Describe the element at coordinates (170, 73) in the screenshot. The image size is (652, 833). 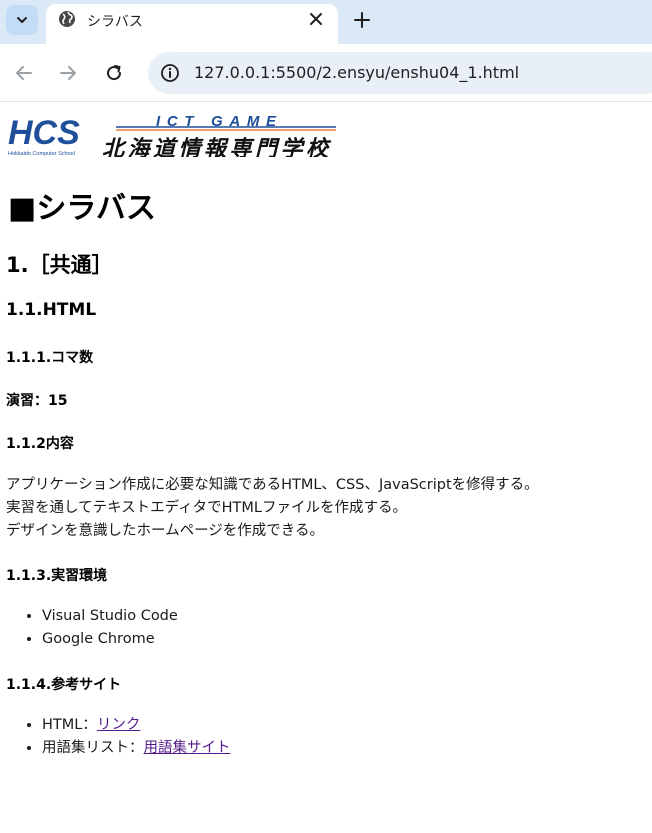
I see `site-info-icon` at that location.